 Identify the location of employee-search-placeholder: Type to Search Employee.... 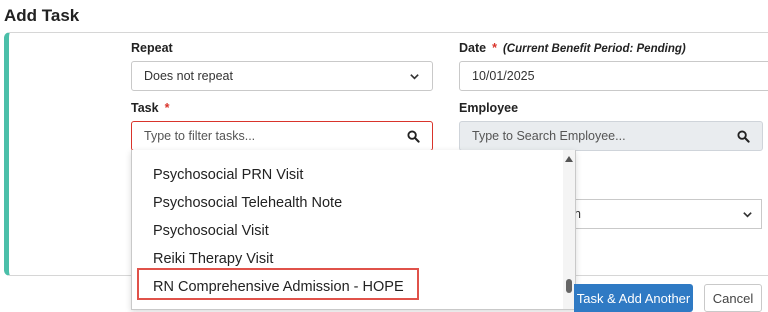
(549, 136).